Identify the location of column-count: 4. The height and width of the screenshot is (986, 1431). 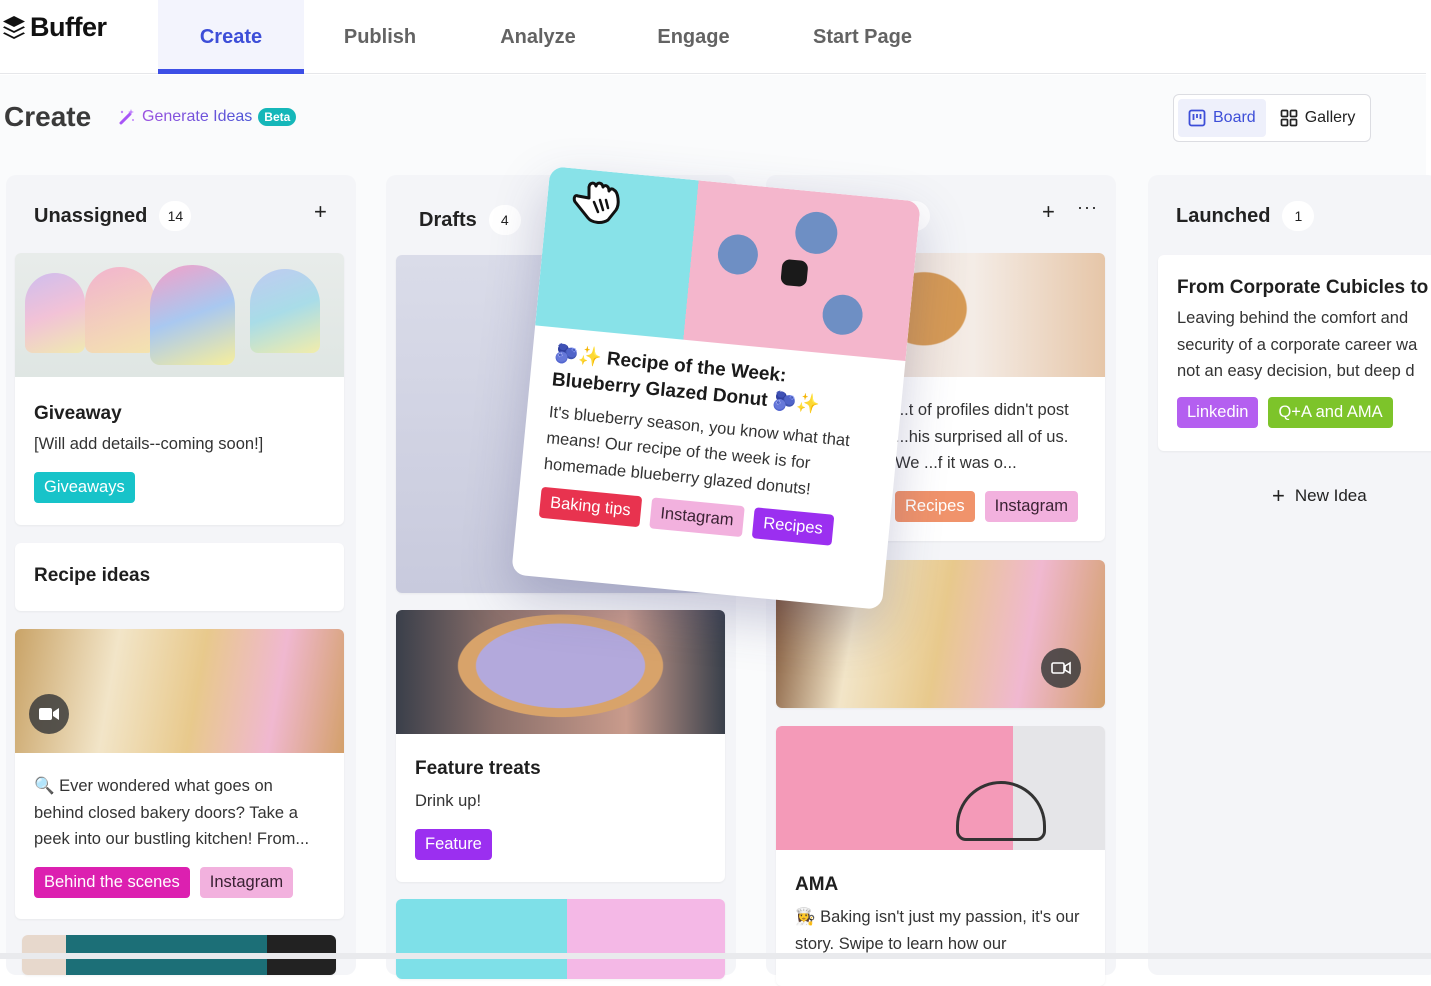
(504, 220).